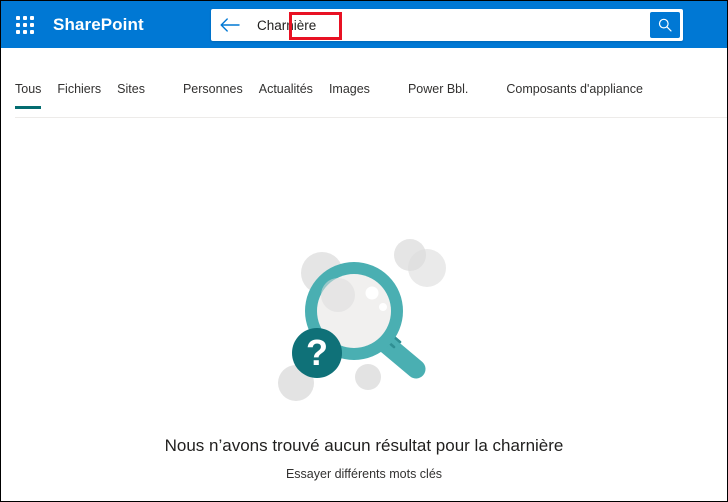 This screenshot has height=502, width=728. I want to click on tab-label: Actualités, so click(285, 89).